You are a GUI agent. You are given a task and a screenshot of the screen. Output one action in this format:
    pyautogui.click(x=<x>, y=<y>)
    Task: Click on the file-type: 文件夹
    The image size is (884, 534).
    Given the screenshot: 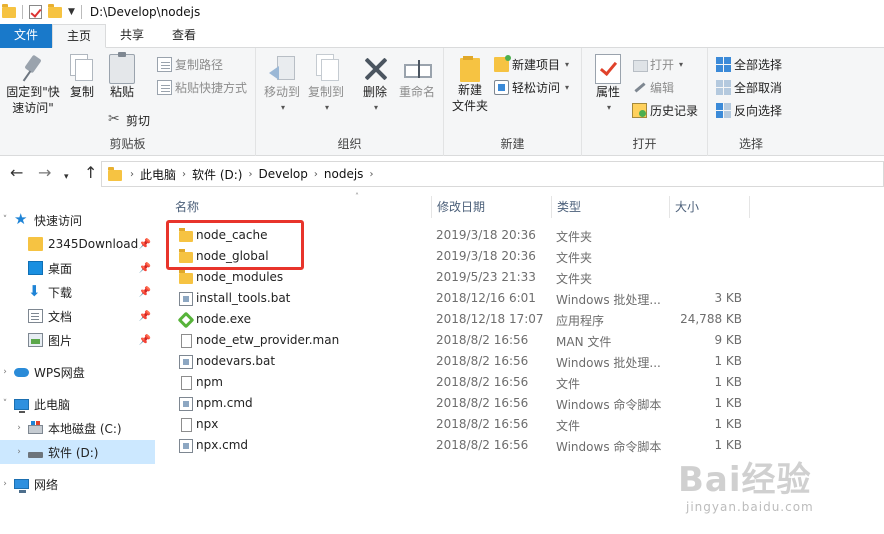 What is the action you would take?
    pyautogui.click(x=574, y=279)
    